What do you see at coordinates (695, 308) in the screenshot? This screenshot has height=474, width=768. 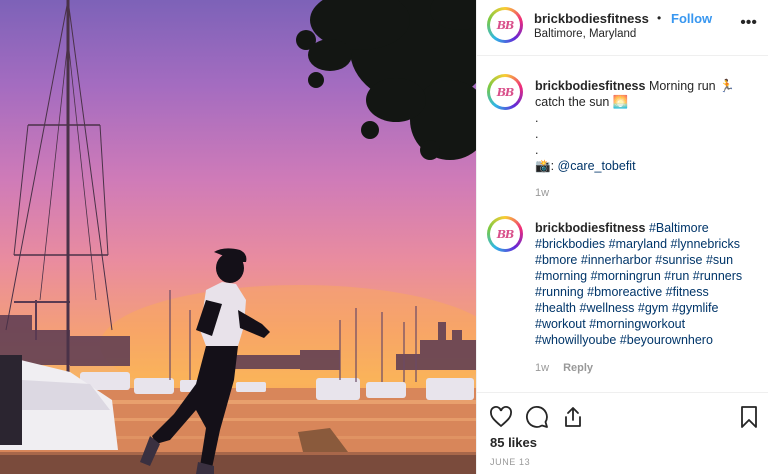 I see `hashtag: #gymlife` at bounding box center [695, 308].